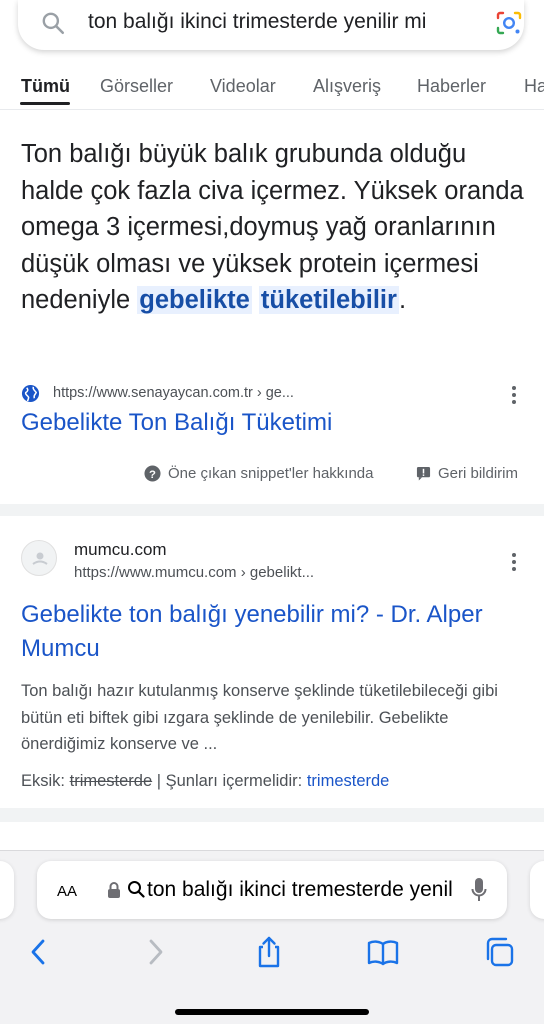 Image resolution: width=544 pixels, height=1024 pixels. Describe the element at coordinates (479, 890) in the screenshot. I see `microphone-icon` at that location.